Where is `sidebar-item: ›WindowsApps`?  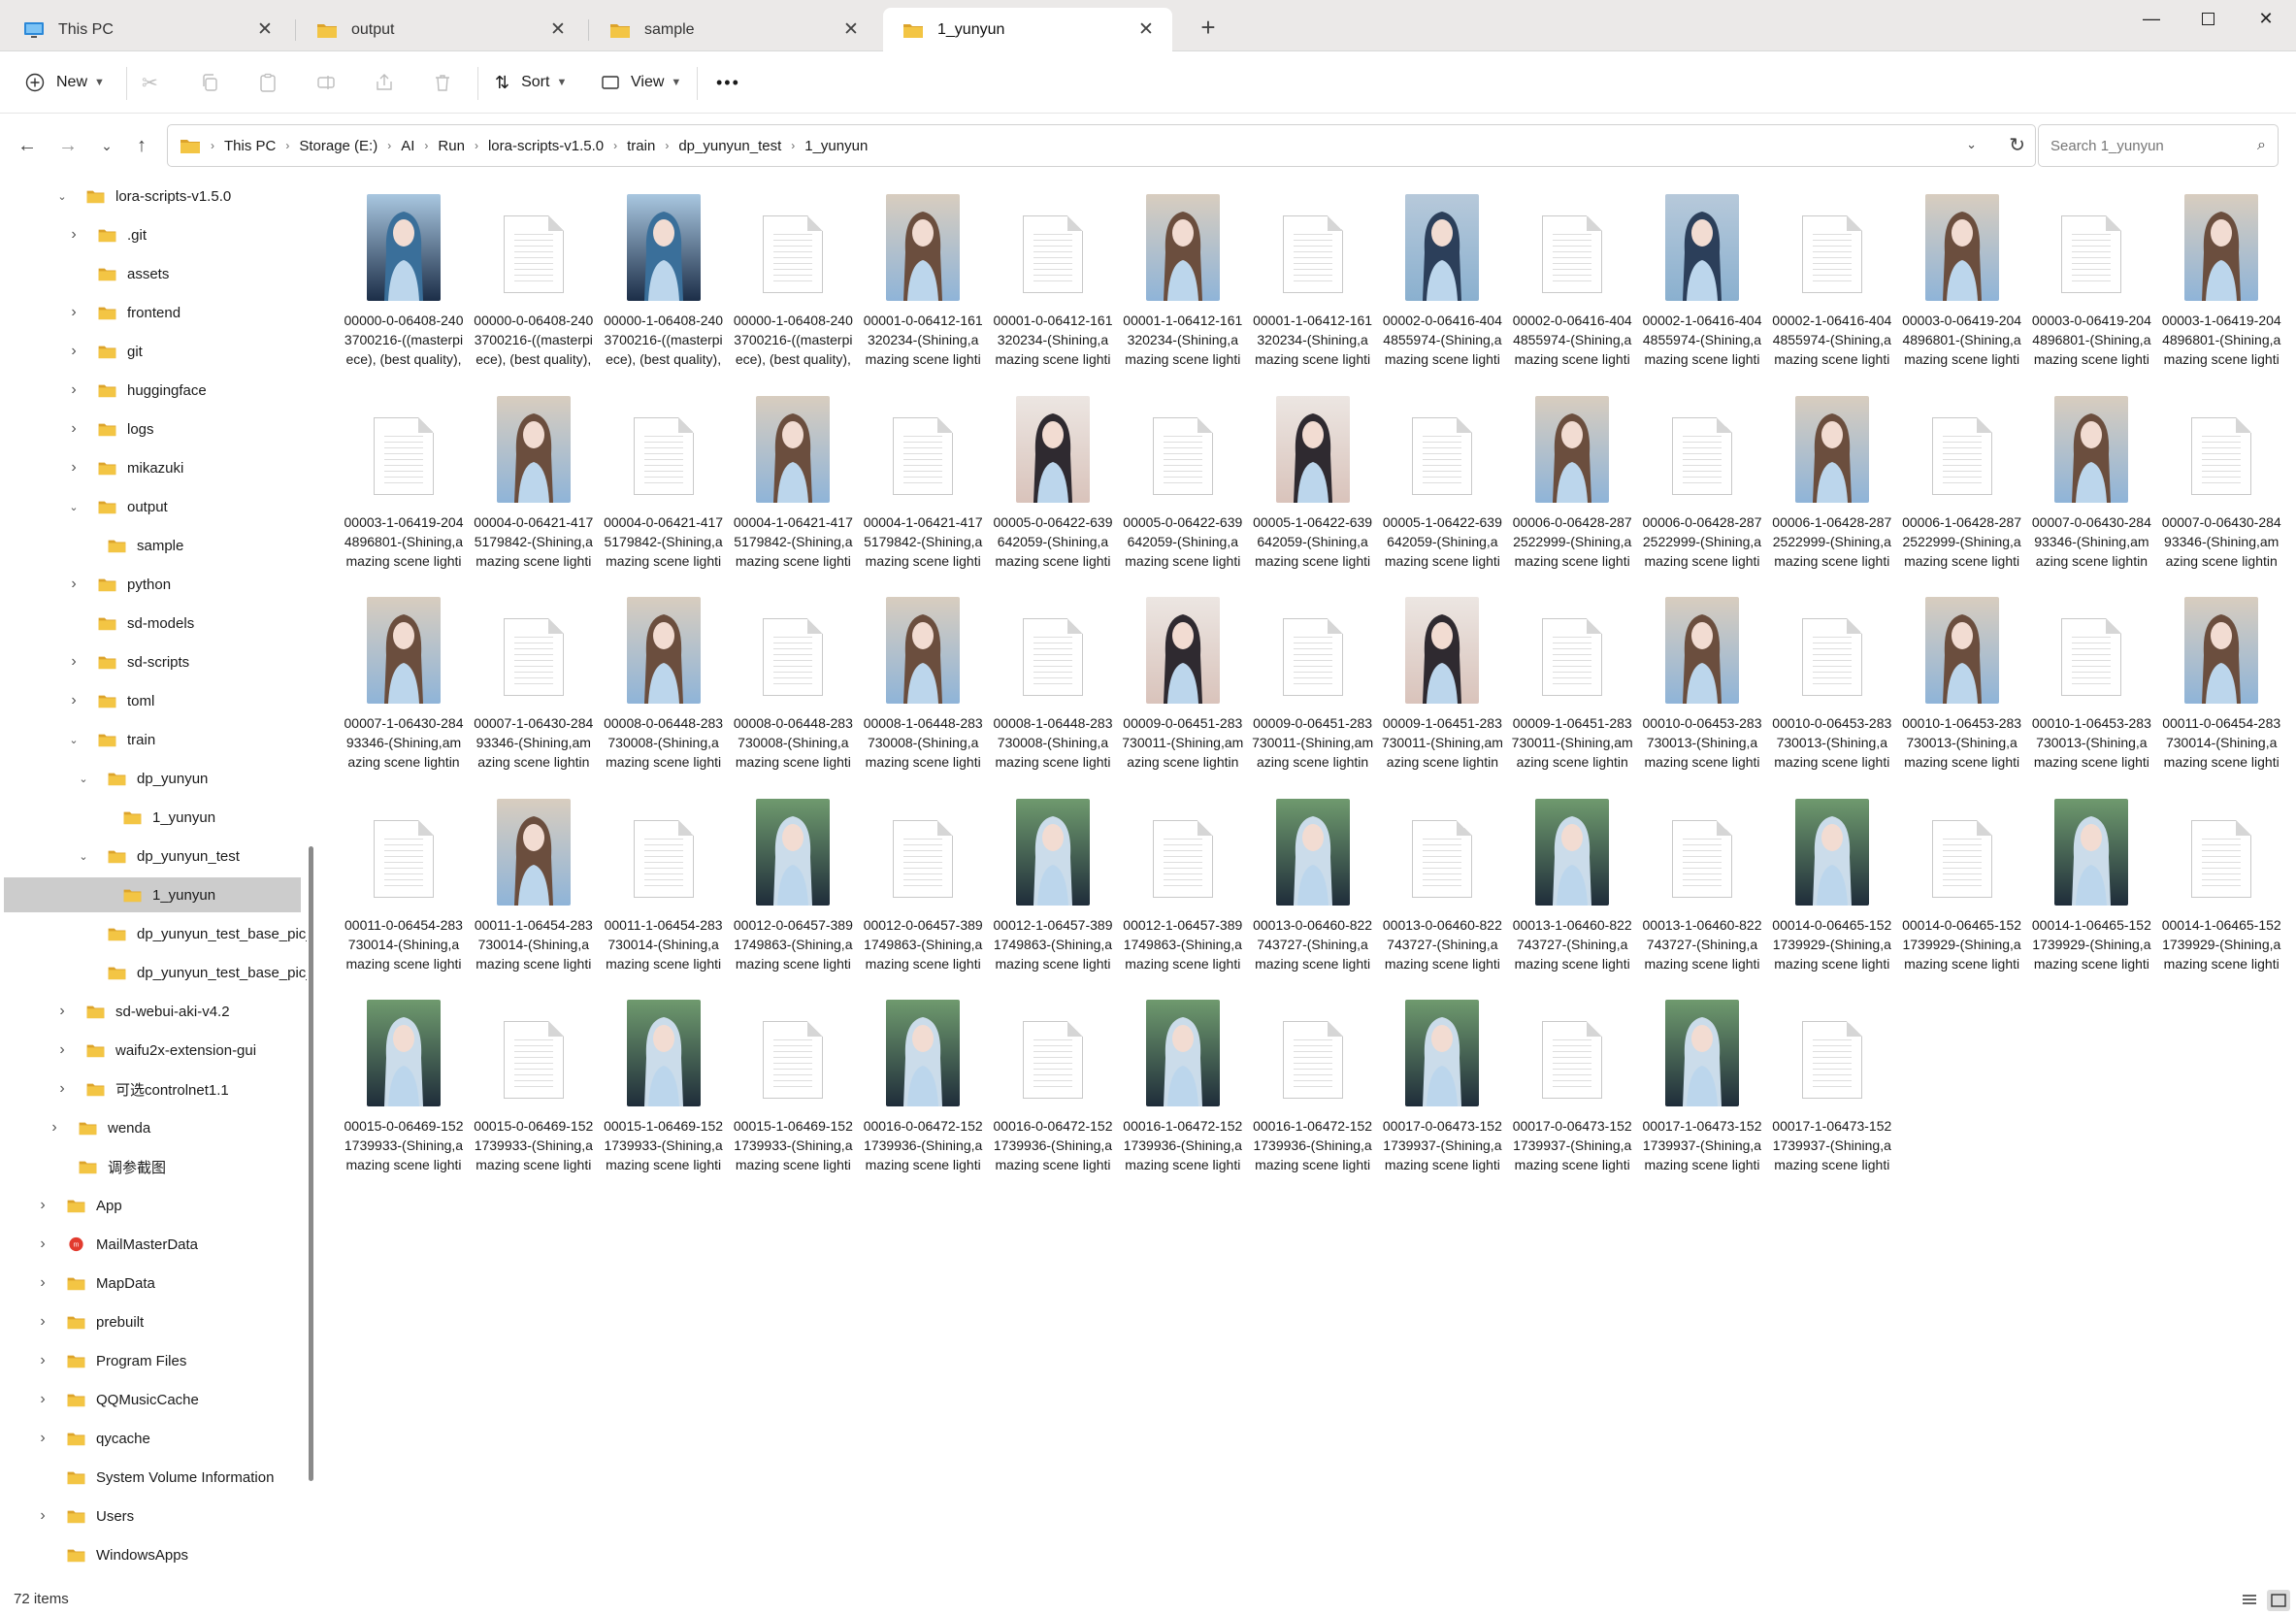
sidebar-item: ›WindowsApps is located at coordinates (111, 1554).